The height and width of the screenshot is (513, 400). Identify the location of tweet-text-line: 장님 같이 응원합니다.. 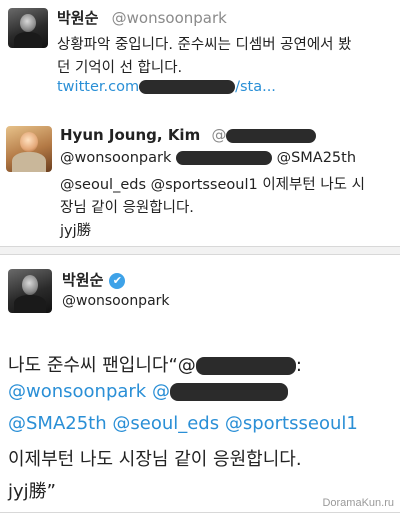
(127, 208).